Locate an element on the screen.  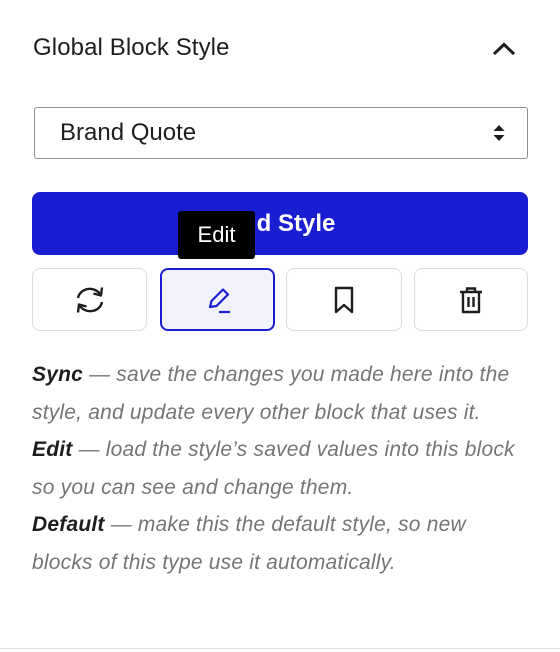
edit-button is located at coordinates (217, 299).